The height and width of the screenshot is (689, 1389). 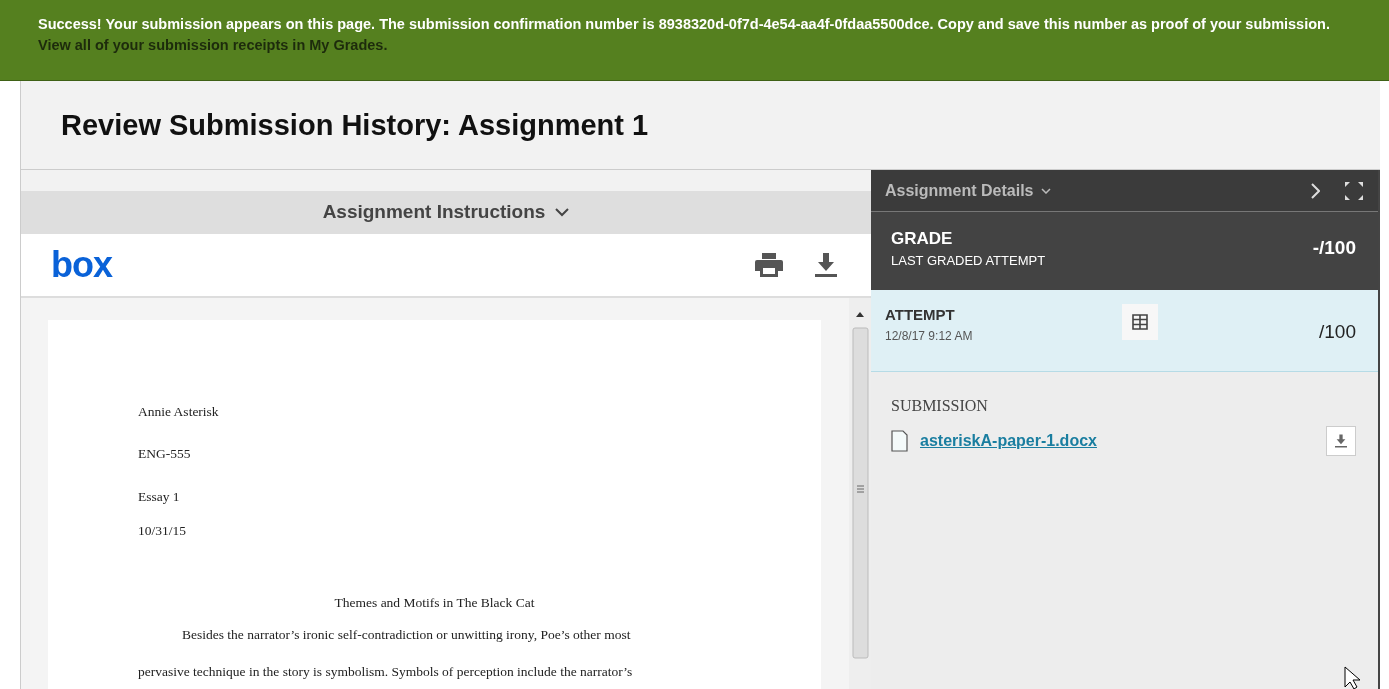 I want to click on box-logo: box, so click(x=81, y=265).